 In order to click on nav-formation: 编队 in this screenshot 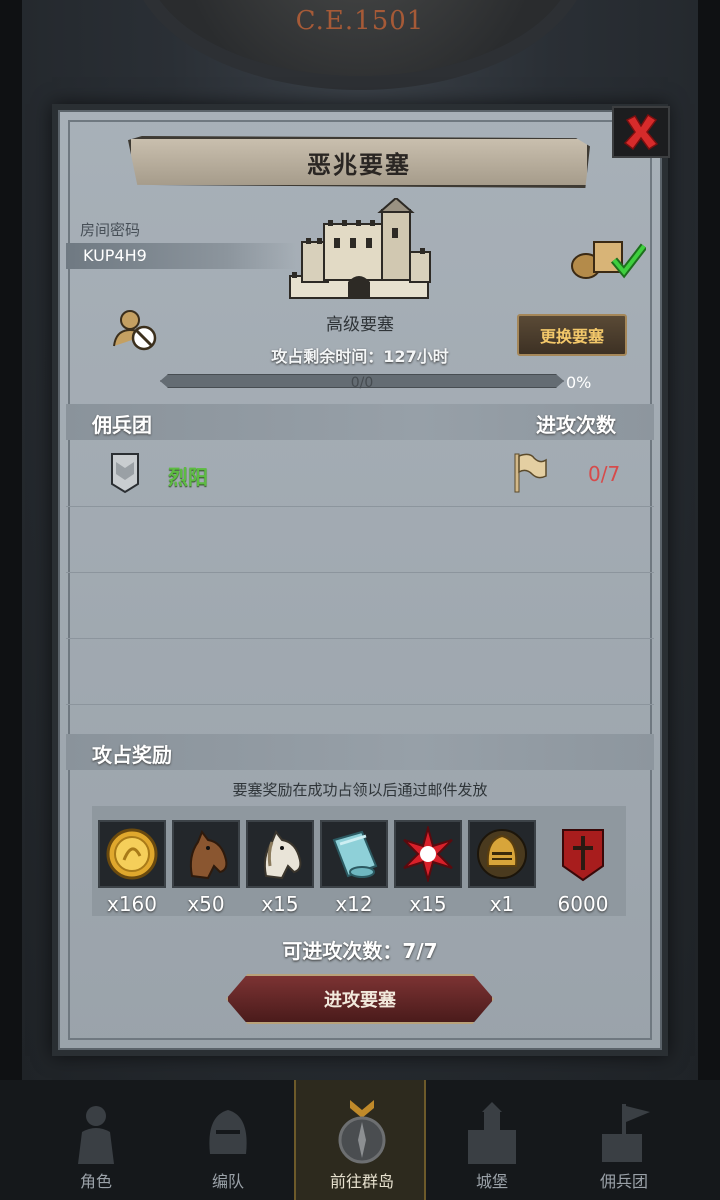, I will do `click(228, 1140)`.